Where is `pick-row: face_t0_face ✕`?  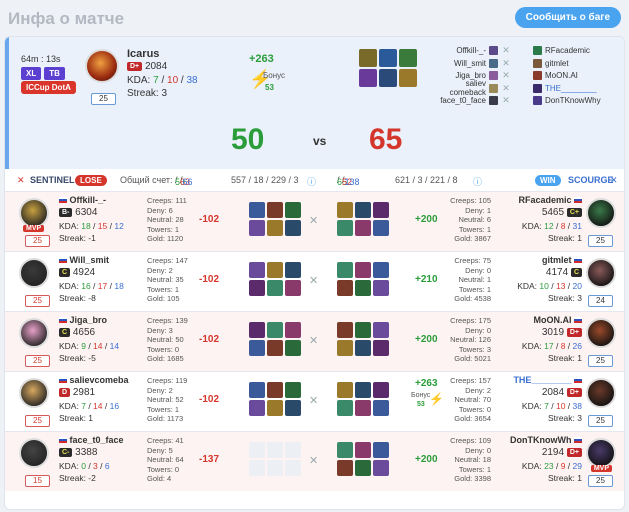 pick-row: face_t0_face ✕ is located at coordinates (469, 100).